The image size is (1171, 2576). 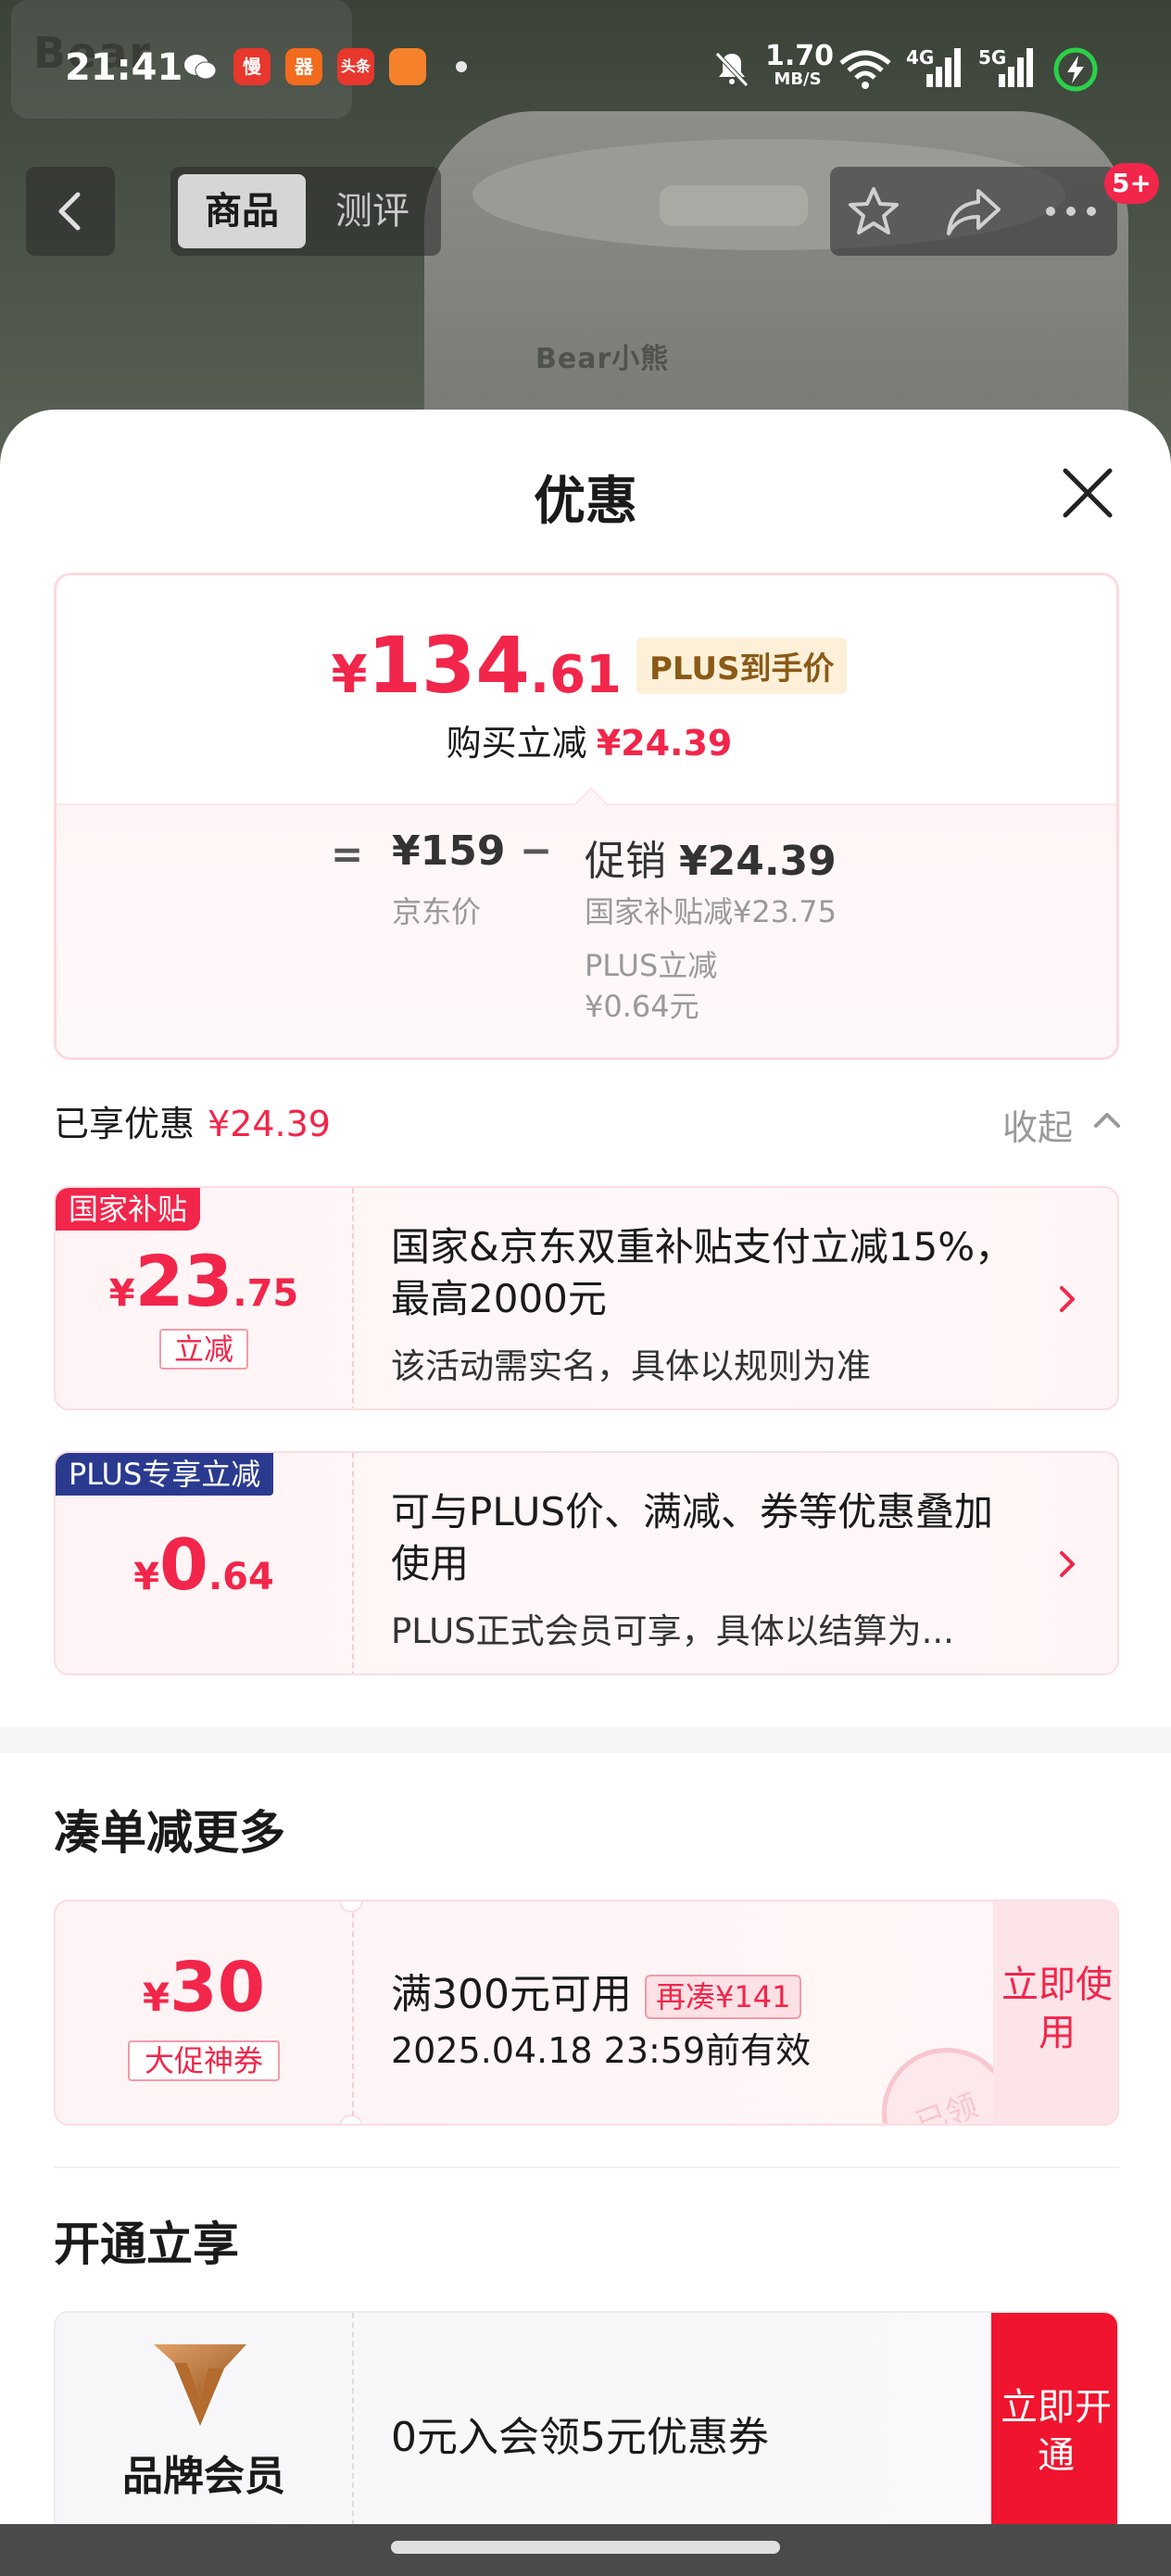 I want to click on share-icon, so click(x=974, y=211).